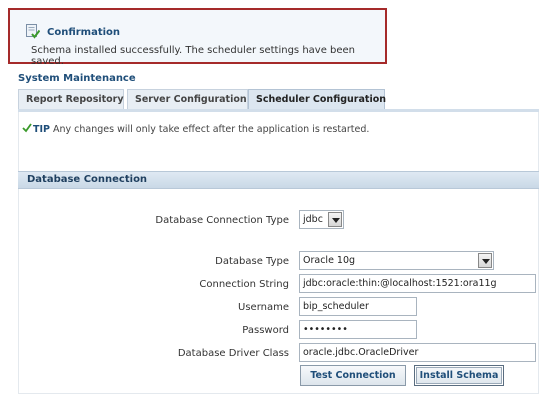 Image resolution: width=551 pixels, height=406 pixels. Describe the element at coordinates (71, 99) in the screenshot. I see `tab-report-repository: Report Repository` at that location.